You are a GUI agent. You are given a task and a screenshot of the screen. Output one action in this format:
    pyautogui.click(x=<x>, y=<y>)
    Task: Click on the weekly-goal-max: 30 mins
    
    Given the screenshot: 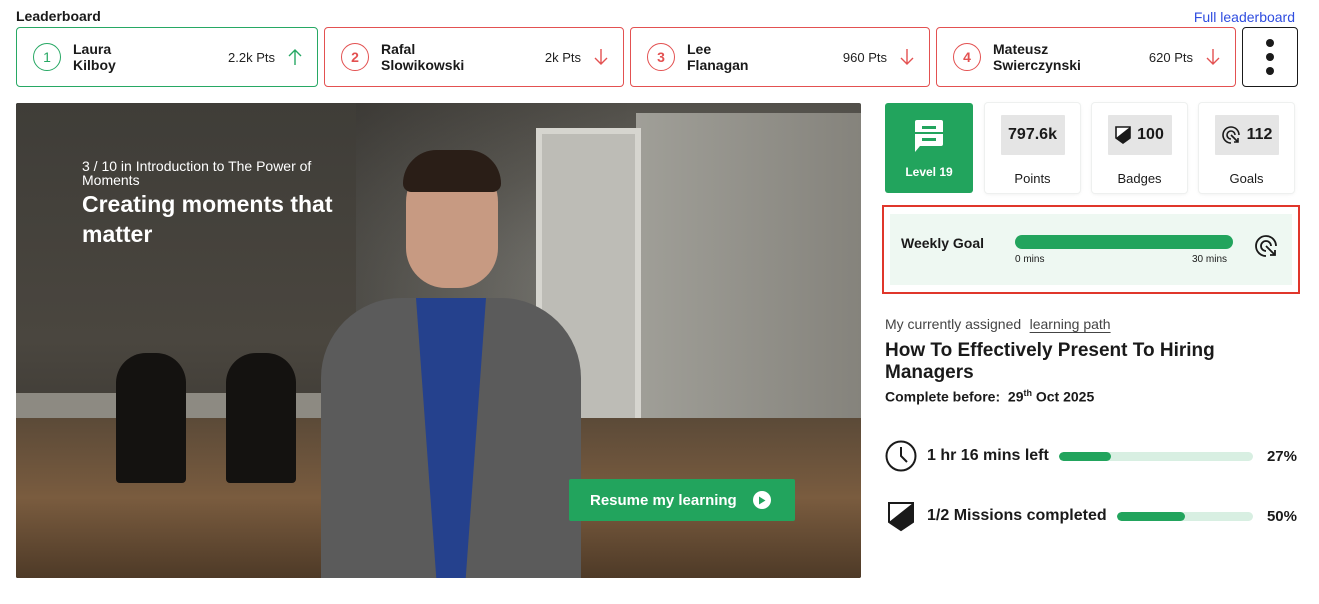 What is the action you would take?
    pyautogui.click(x=1210, y=259)
    